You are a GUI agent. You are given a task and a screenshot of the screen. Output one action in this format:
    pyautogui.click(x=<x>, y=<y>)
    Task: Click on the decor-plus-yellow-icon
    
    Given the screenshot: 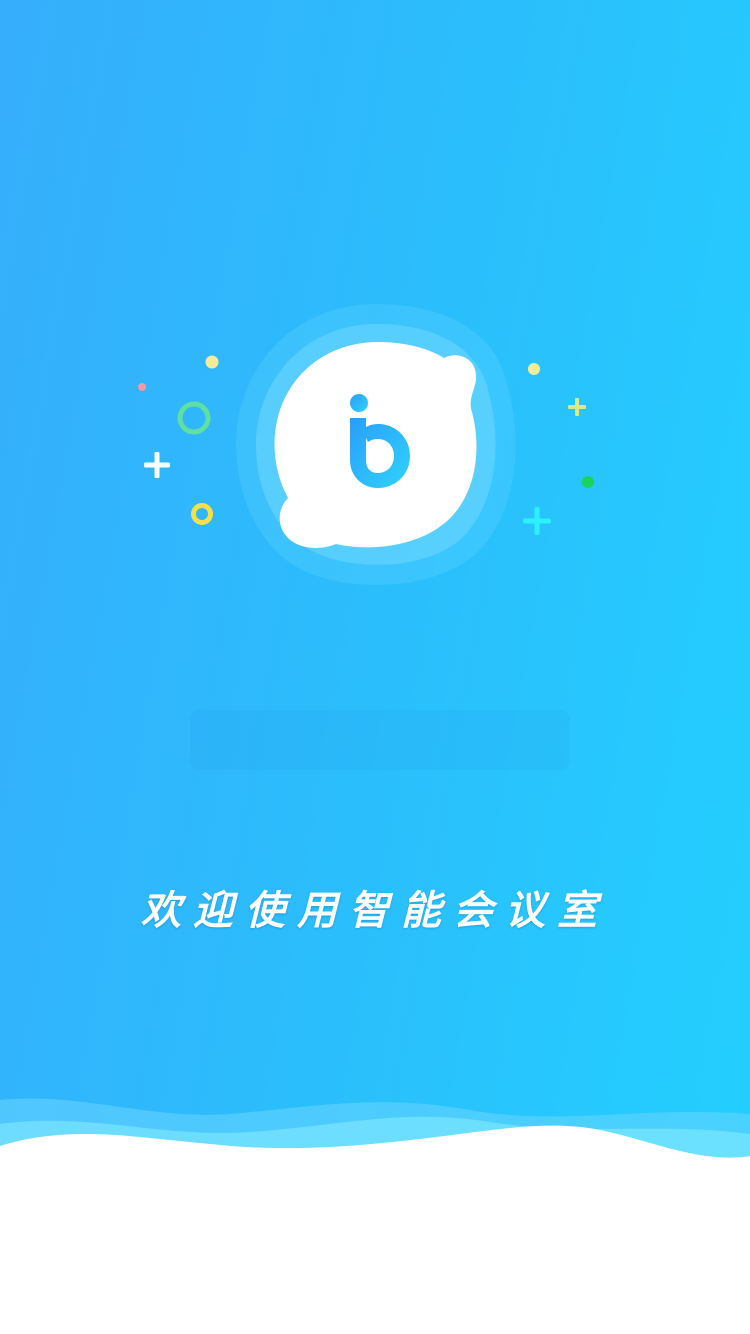 What is the action you would take?
    pyautogui.click(x=577, y=407)
    